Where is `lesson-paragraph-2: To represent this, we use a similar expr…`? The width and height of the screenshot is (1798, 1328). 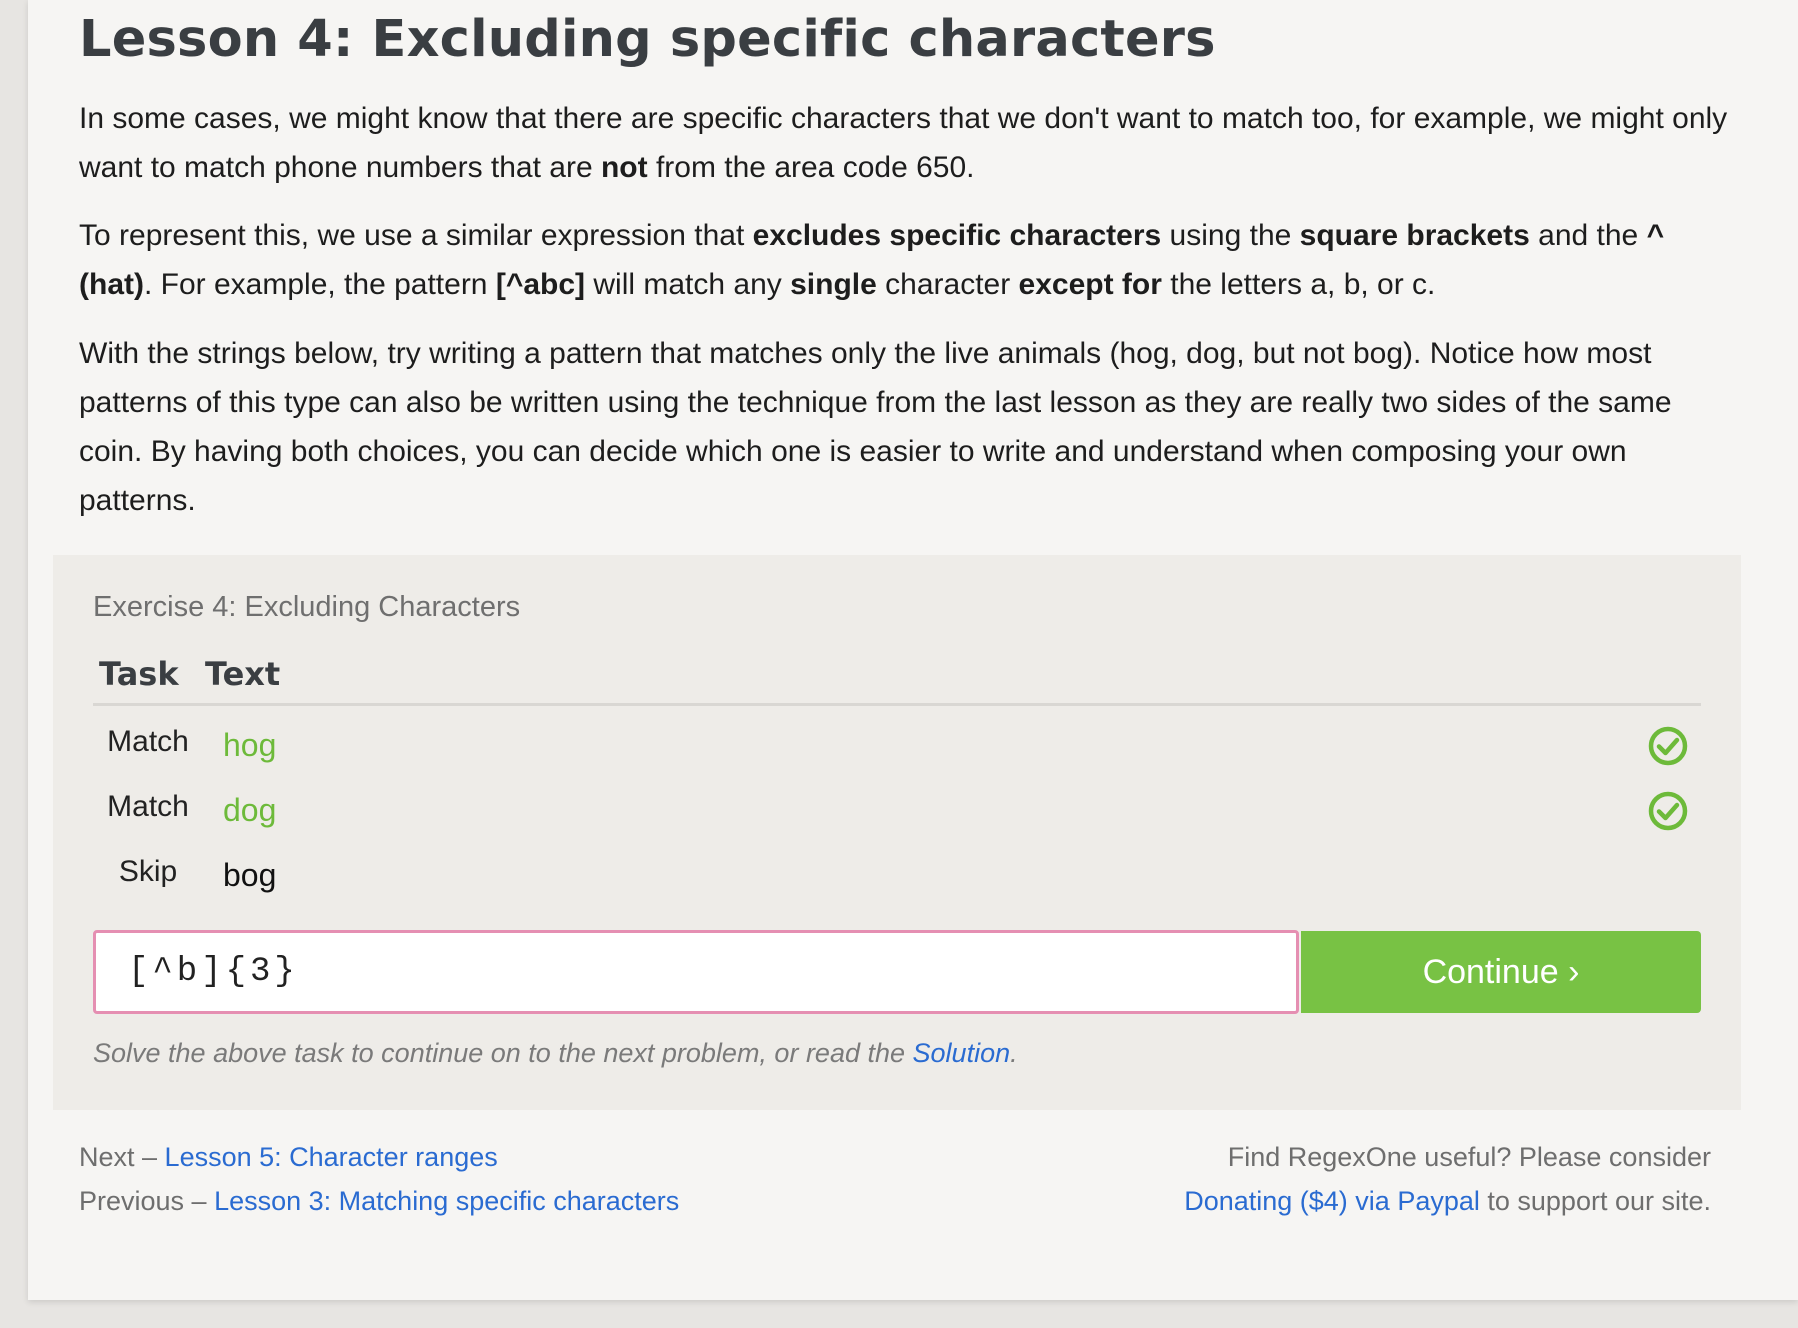
lesson-paragraph-2: To represent this, we use a similar expr… is located at coordinates (909, 260).